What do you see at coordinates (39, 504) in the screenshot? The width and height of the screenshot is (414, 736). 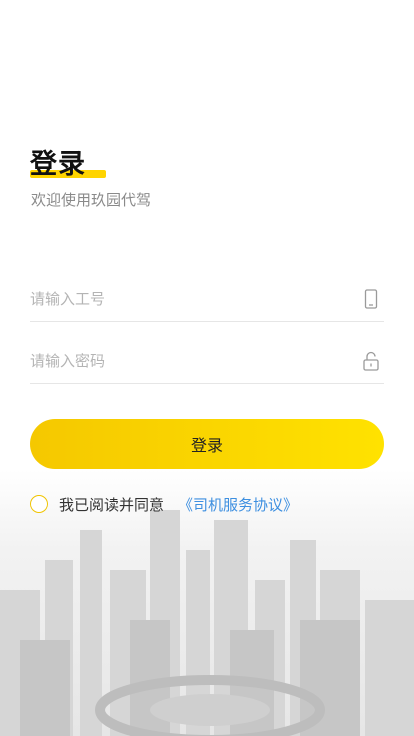 I see `agree-checkbox` at bounding box center [39, 504].